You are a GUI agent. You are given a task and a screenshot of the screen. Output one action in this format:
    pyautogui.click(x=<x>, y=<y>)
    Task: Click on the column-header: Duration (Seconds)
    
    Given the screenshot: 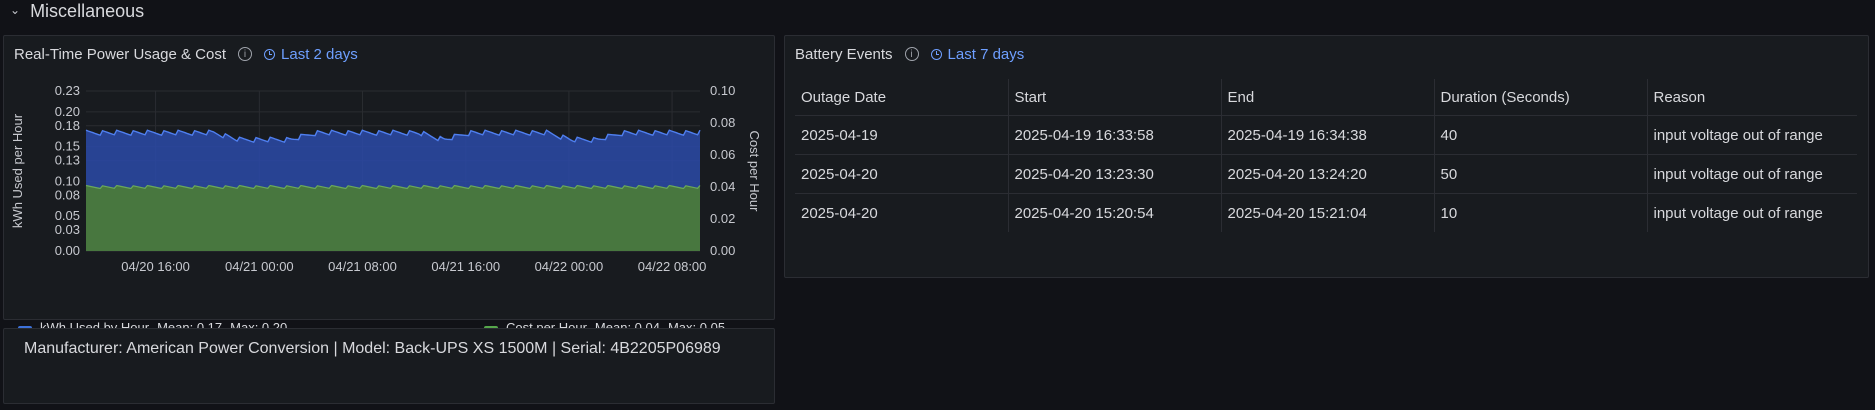 What is the action you would take?
    pyautogui.click(x=1541, y=97)
    